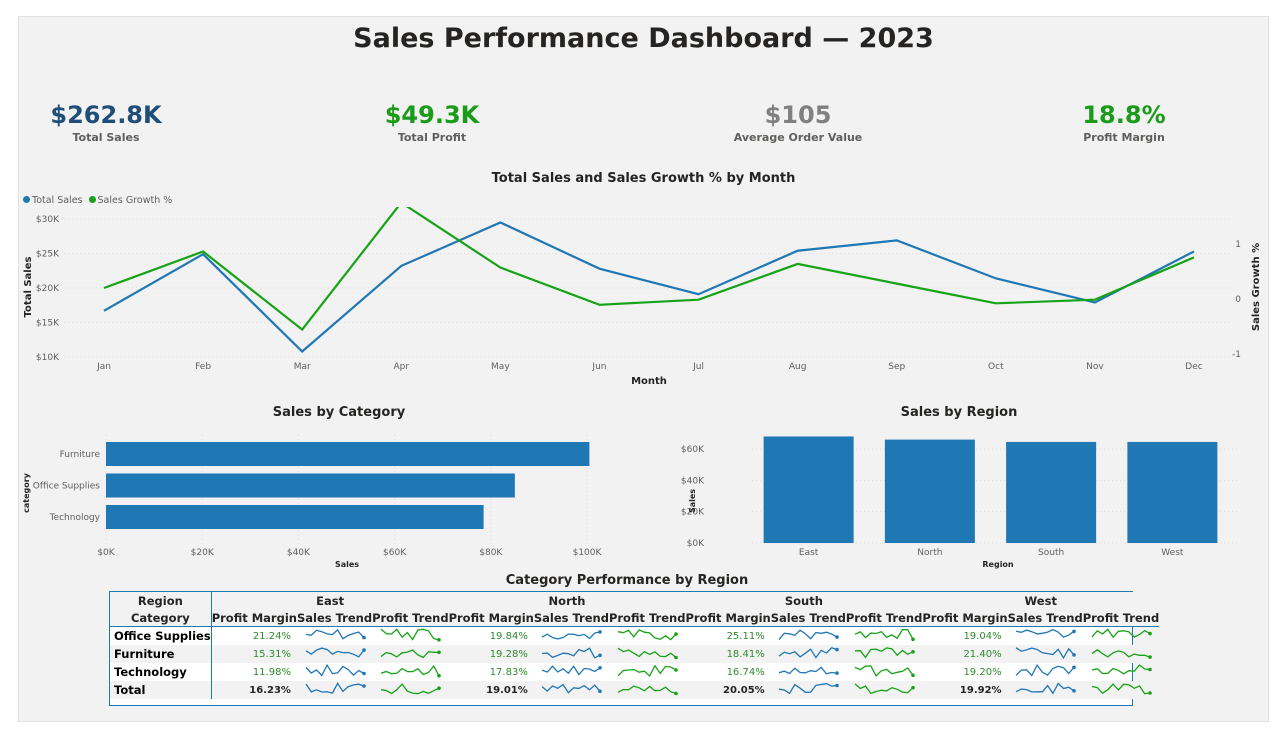 The height and width of the screenshot is (734, 1279). What do you see at coordinates (698, 367) in the screenshot?
I see `x-tick-label: Jul` at bounding box center [698, 367].